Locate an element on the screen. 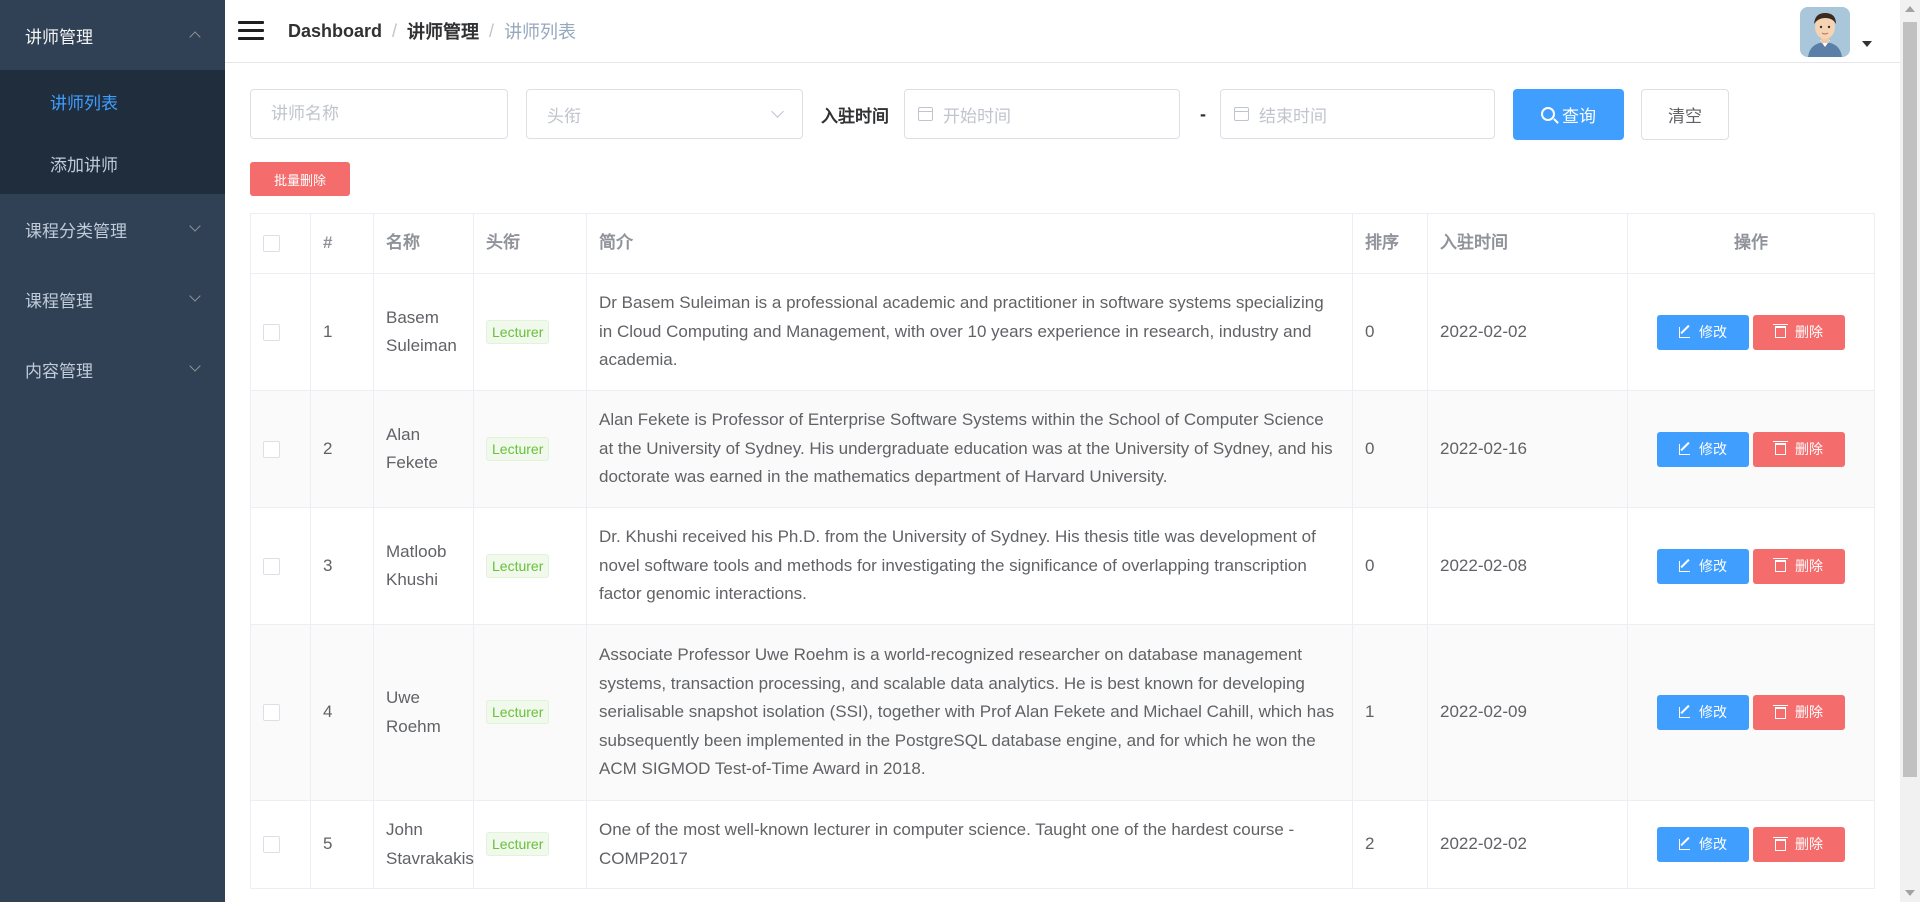 The width and height of the screenshot is (1920, 902). teacher-name-input is located at coordinates (379, 114).